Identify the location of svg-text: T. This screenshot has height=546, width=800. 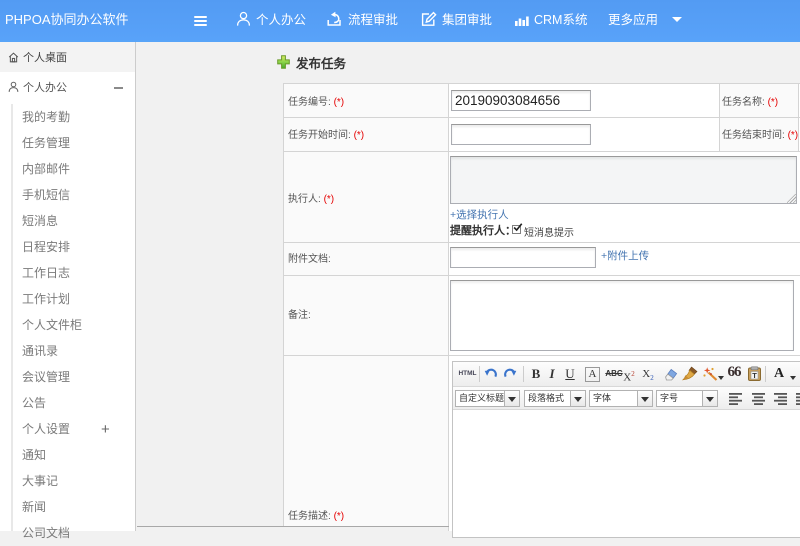
(754, 375).